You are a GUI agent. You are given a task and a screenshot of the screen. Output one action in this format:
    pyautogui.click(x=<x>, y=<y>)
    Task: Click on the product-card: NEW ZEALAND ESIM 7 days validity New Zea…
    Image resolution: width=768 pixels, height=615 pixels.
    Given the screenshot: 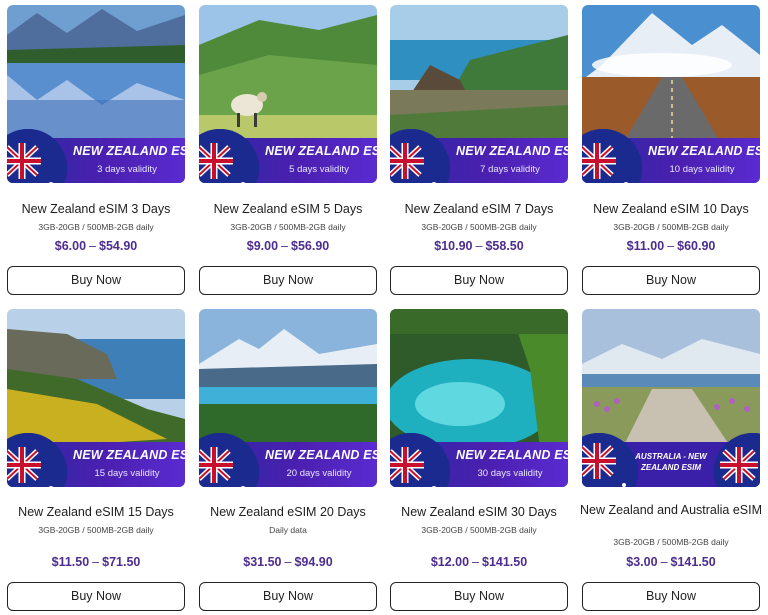 What is the action you would take?
    pyautogui.click(x=479, y=150)
    